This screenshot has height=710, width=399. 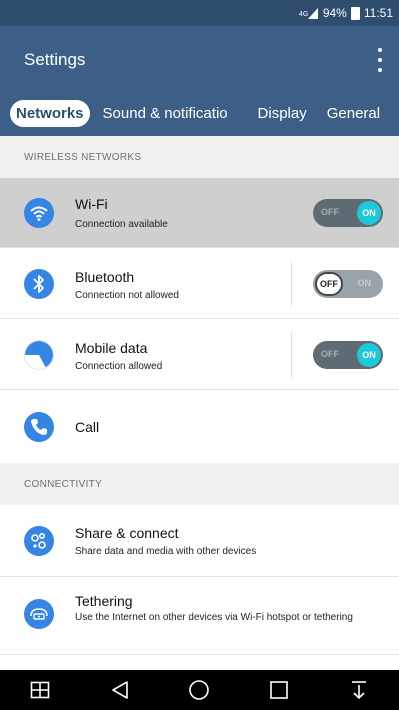 What do you see at coordinates (39, 355) in the screenshot?
I see `mobile-data-icon` at bounding box center [39, 355].